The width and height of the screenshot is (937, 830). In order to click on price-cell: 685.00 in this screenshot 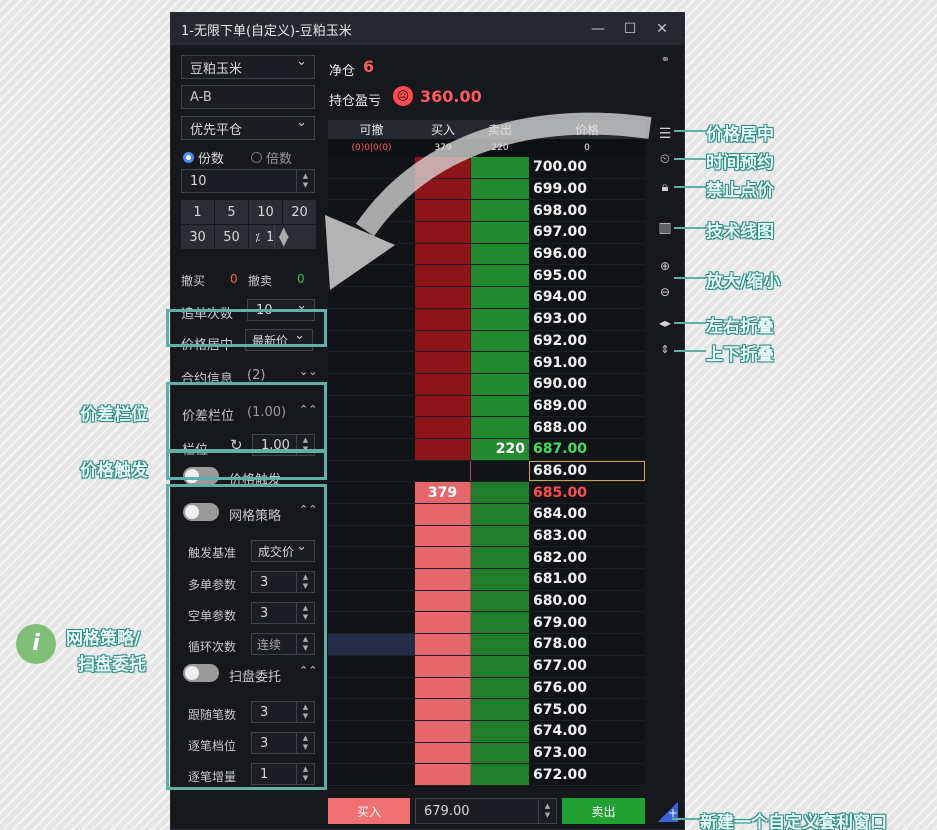, I will do `click(587, 492)`.